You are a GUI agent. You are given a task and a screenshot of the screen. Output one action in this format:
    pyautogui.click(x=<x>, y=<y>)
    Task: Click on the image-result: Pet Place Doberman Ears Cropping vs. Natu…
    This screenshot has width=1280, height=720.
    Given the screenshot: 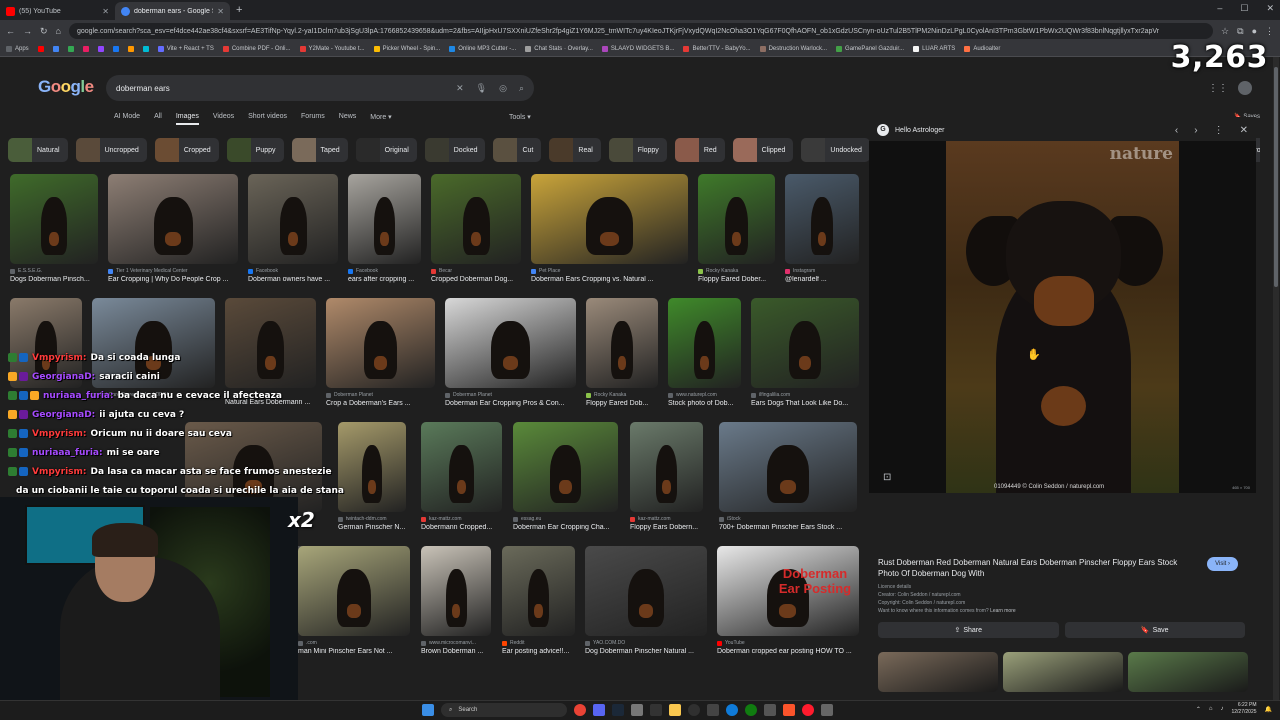 What is the action you would take?
    pyautogui.click(x=609, y=228)
    